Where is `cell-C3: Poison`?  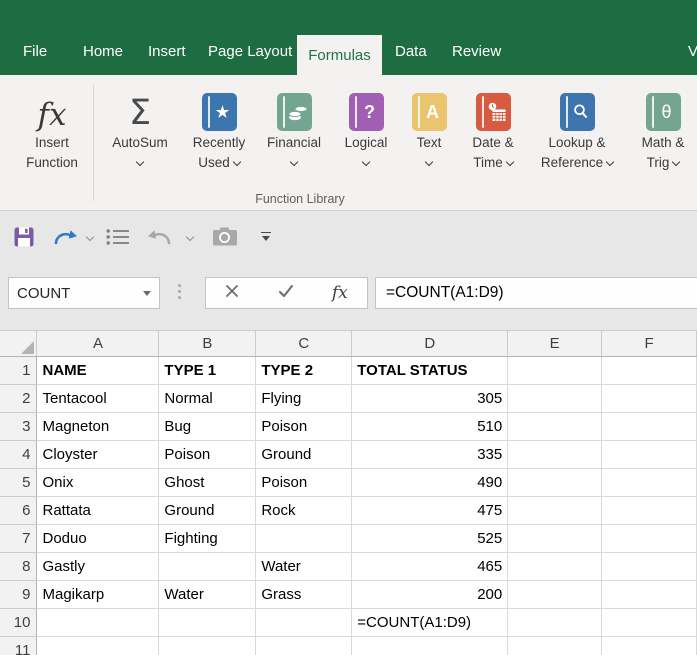
cell-C3: Poison is located at coordinates (304, 426).